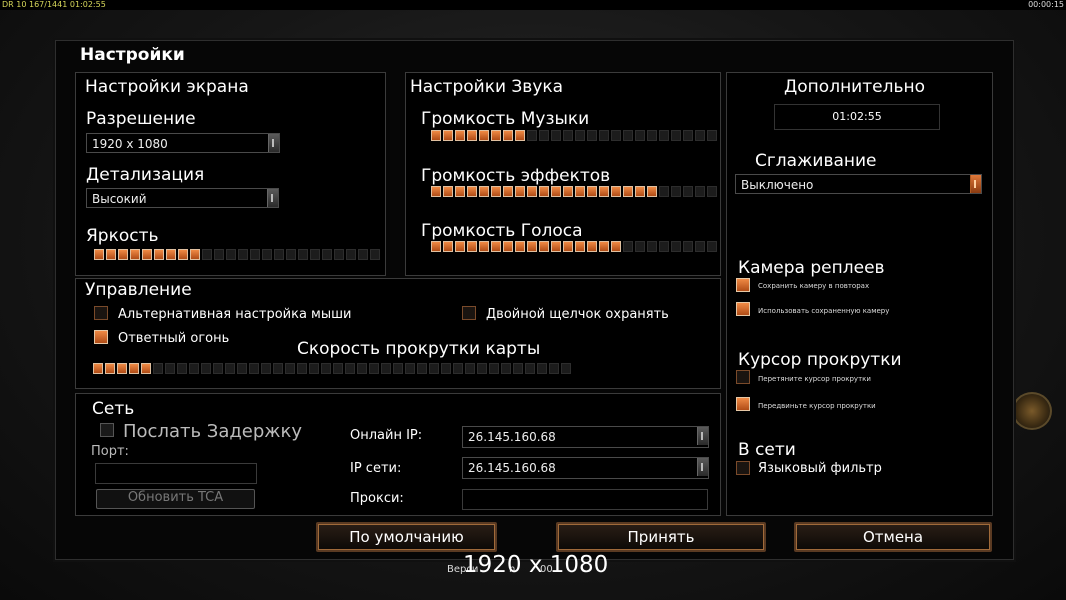  What do you see at coordinates (743, 404) in the screenshot?
I see `scroll-move-checkbox` at bounding box center [743, 404].